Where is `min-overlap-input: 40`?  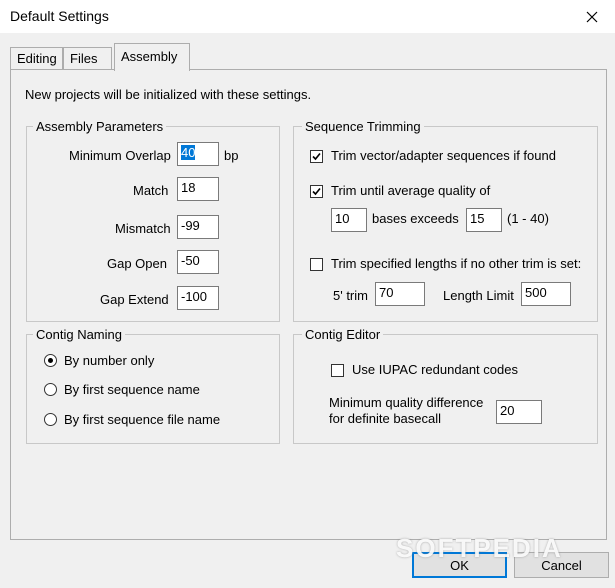 min-overlap-input: 40 is located at coordinates (198, 154).